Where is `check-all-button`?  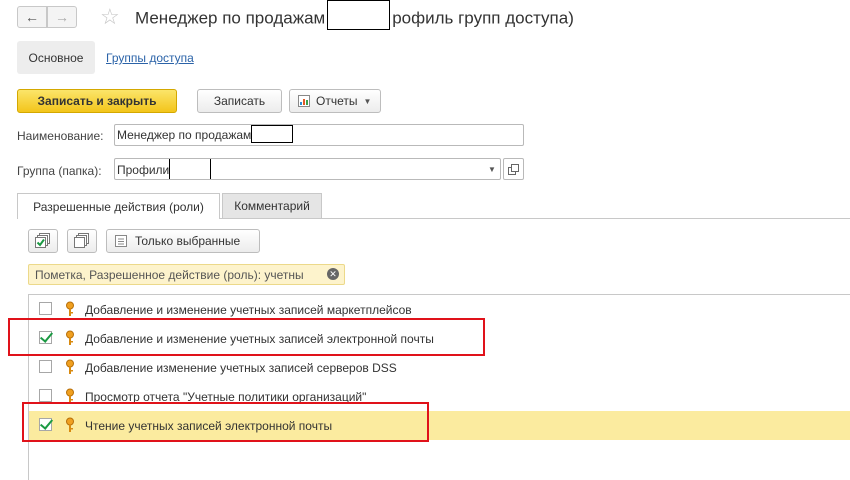
check-all-button is located at coordinates (43, 241).